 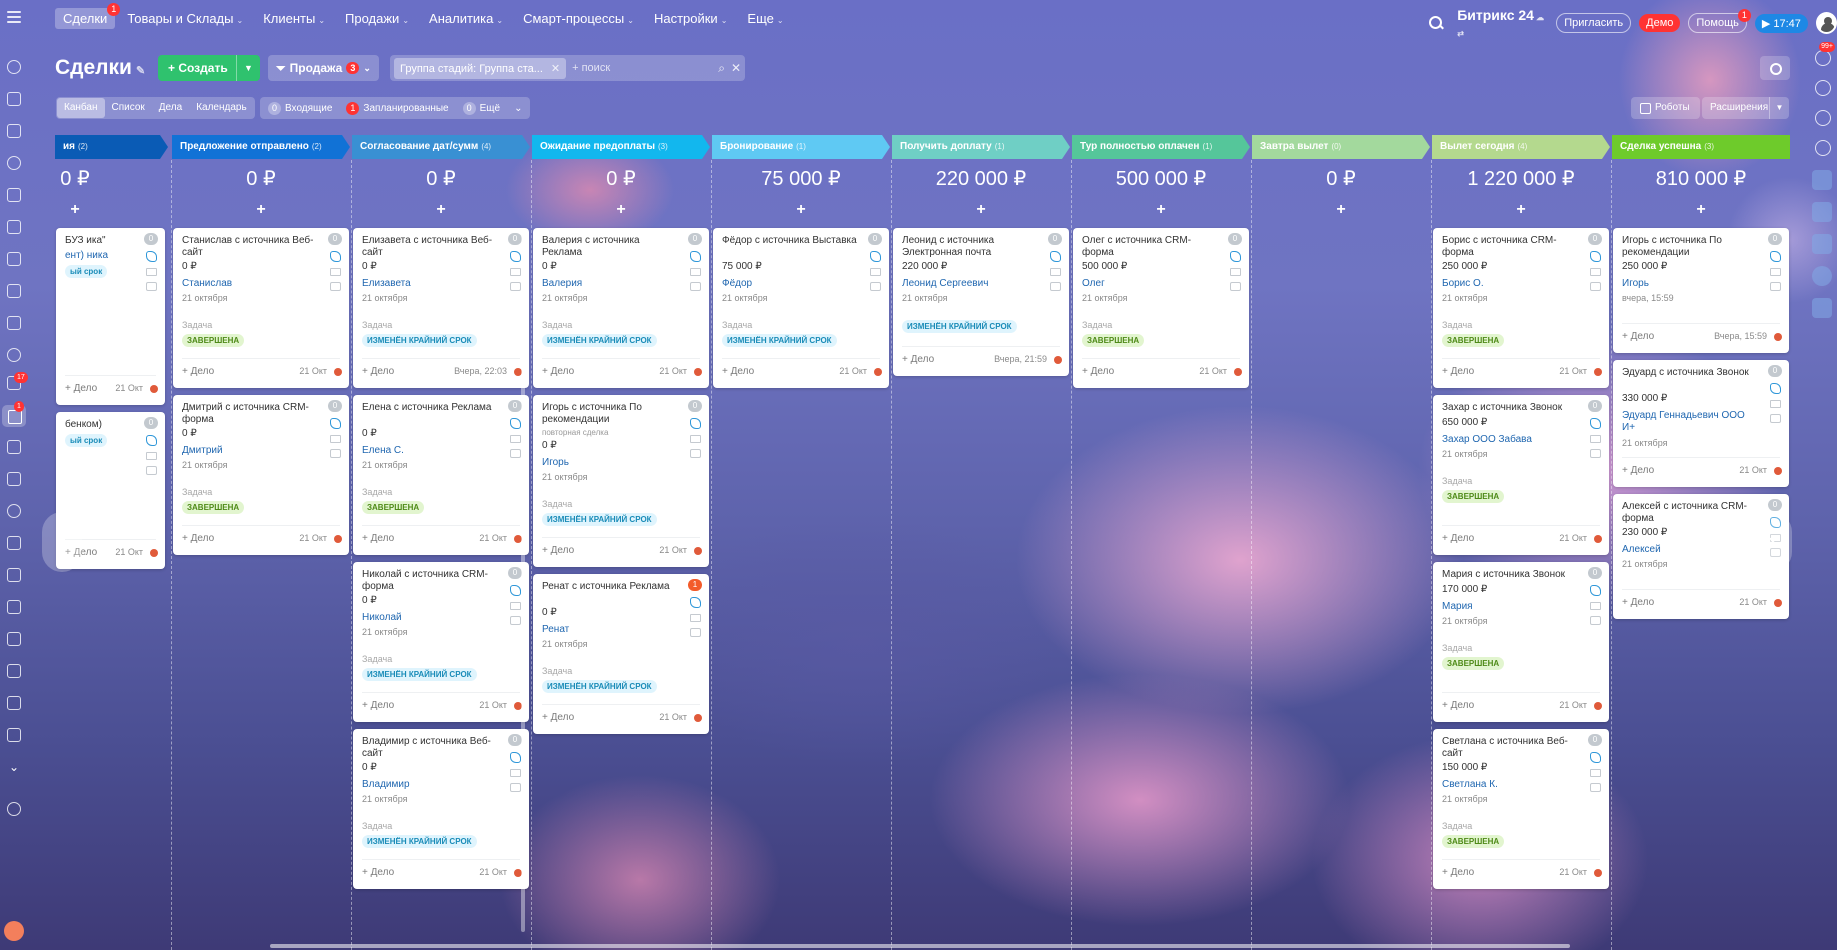 I want to click on deal-title: Елизавета с источника Веб-сайт, so click(x=432, y=247).